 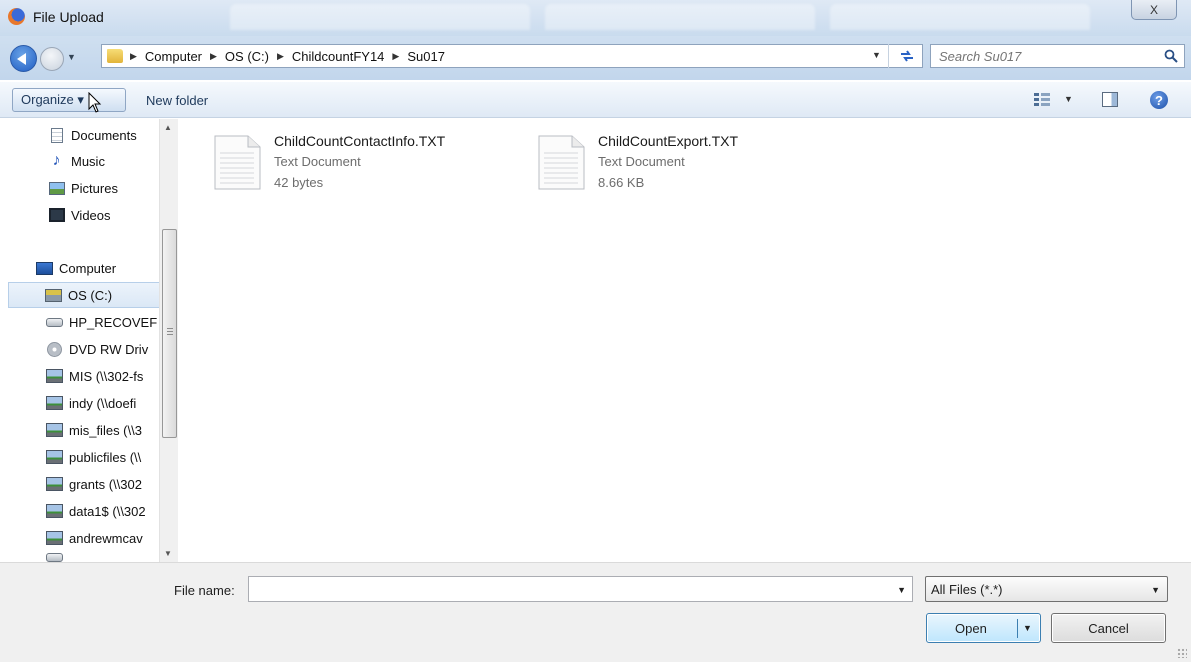 I want to click on nav-item-dvd-drive: DVD RW Driv, so click(x=102, y=349).